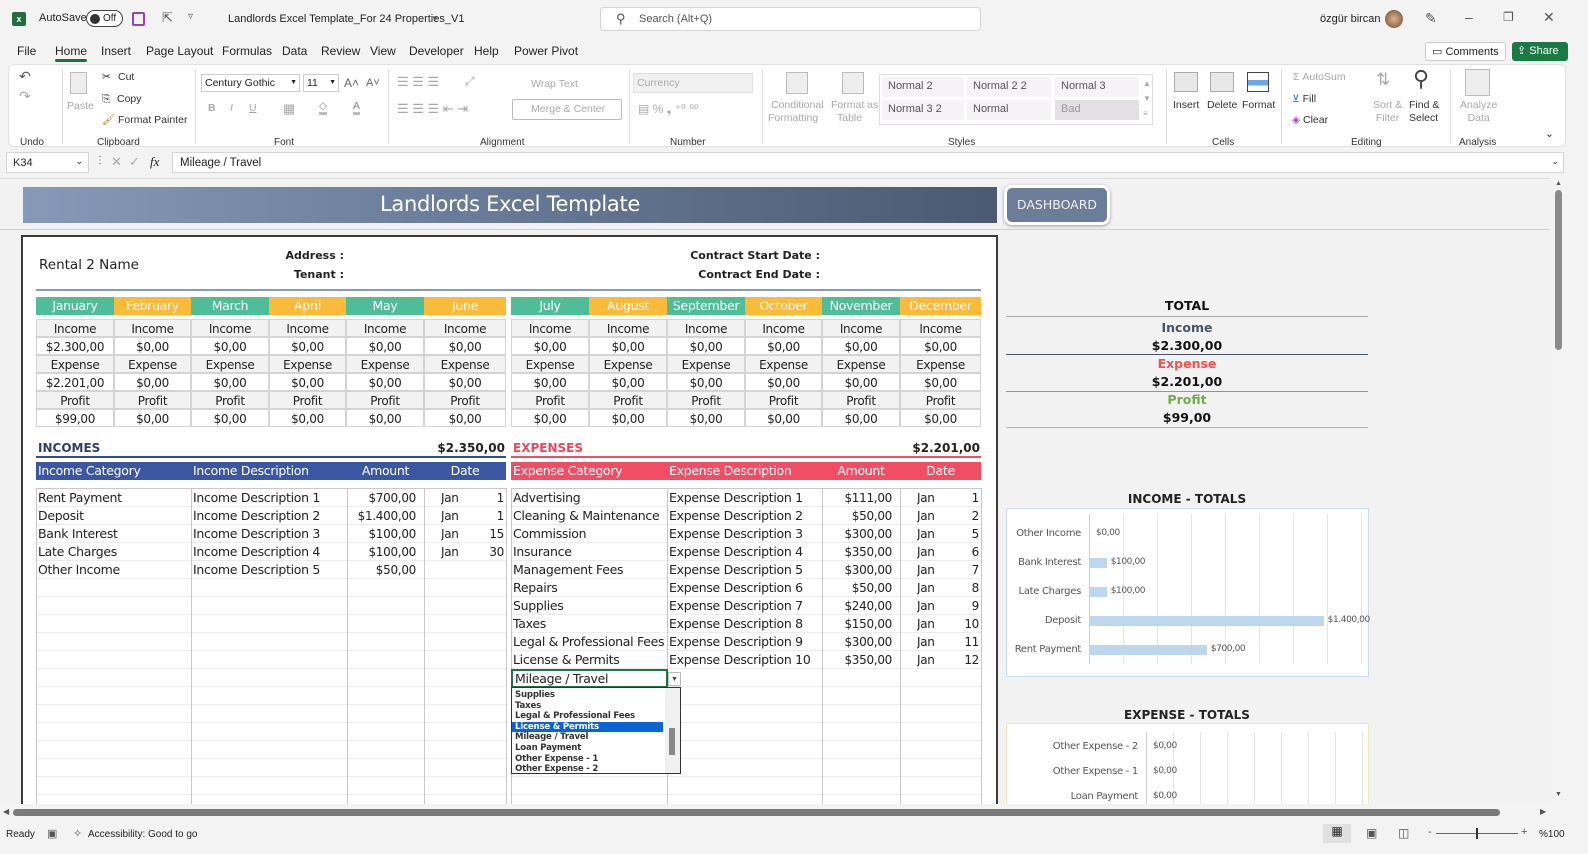 This screenshot has height=854, width=1588. I want to click on zoom-level: %100, so click(1552, 834).